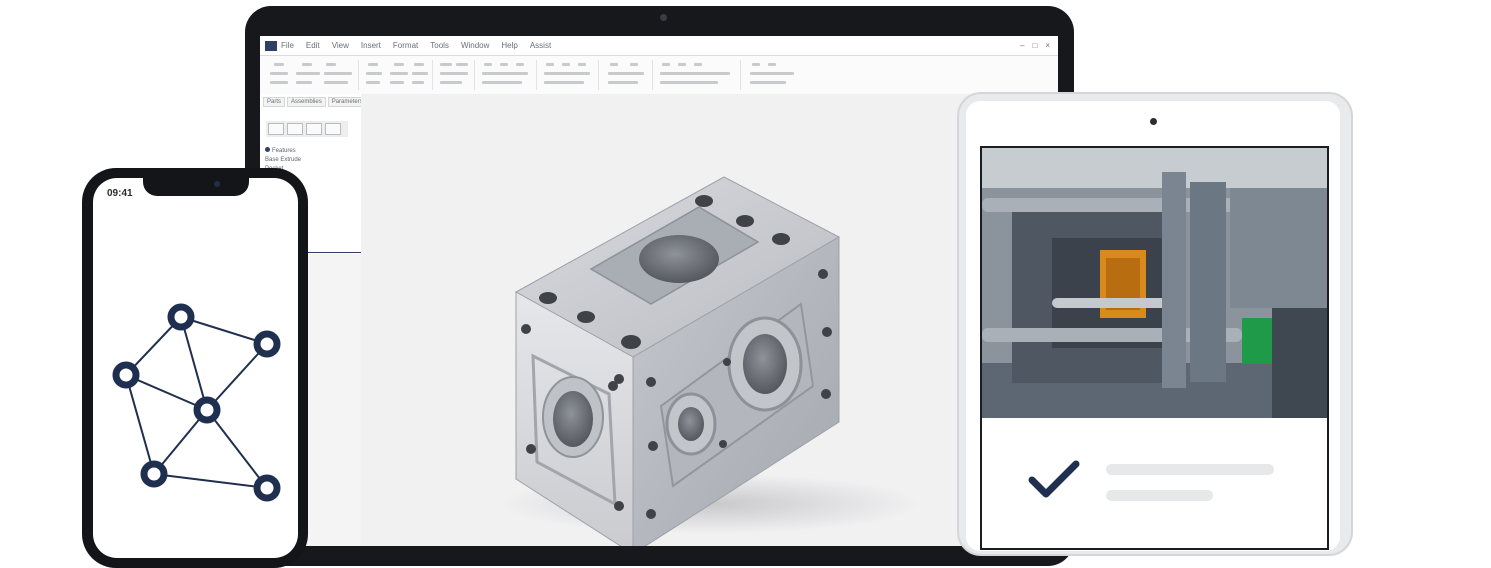 This screenshot has width=1491, height=568. What do you see at coordinates (439, 45) in the screenshot?
I see `menu-item-tools: Tools` at bounding box center [439, 45].